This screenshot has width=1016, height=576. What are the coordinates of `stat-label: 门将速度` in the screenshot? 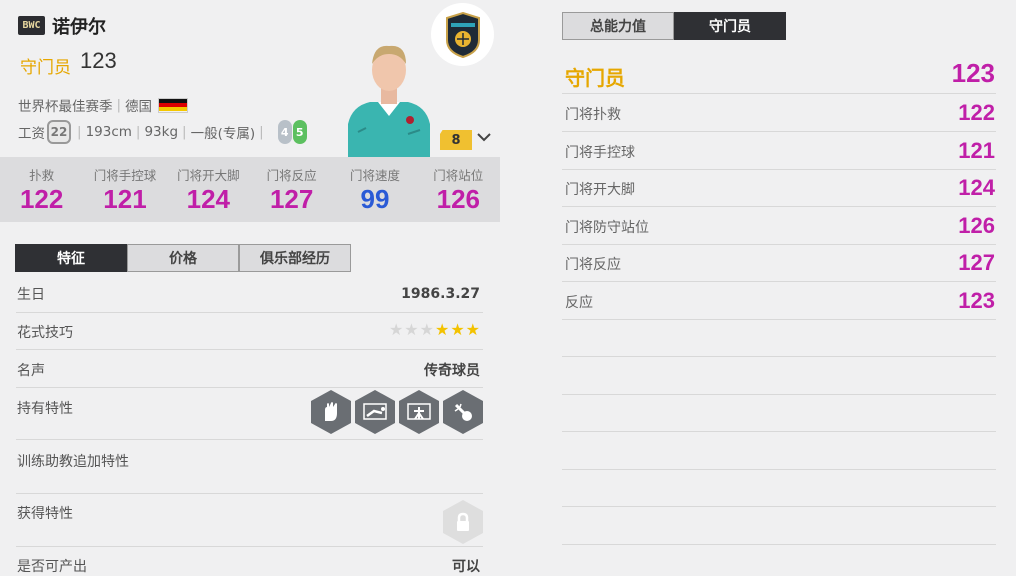 It's located at (374, 175).